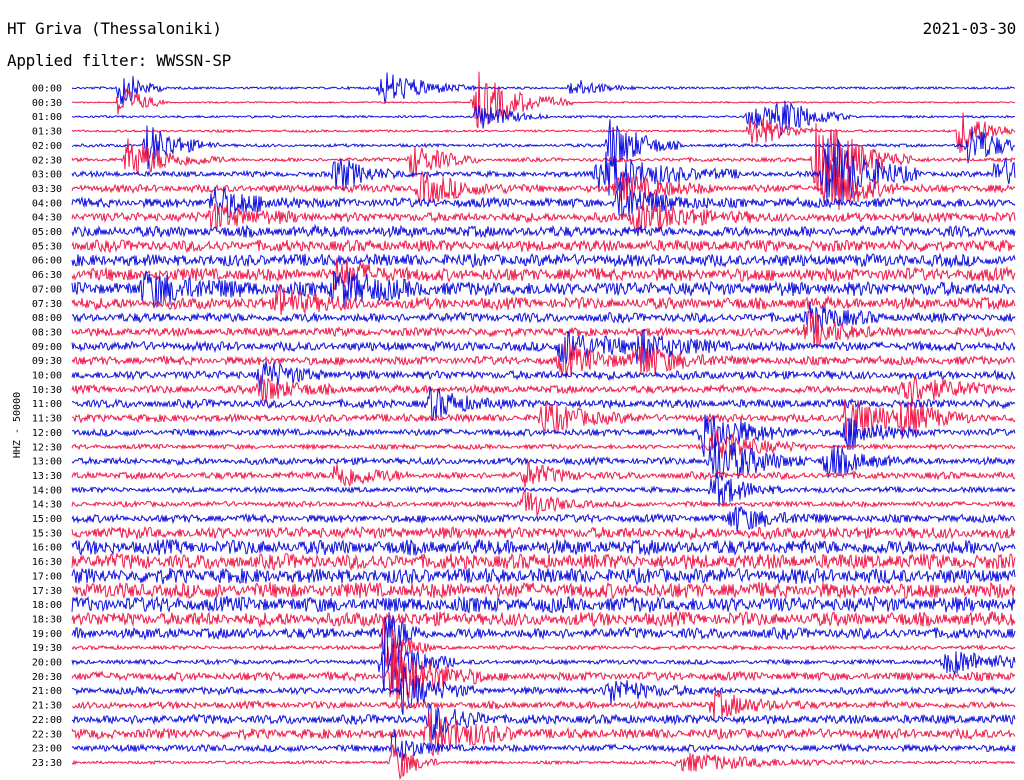 Image resolution: width=1024 pixels, height=780 pixels. I want to click on time-tick-label: 23:00, so click(47, 749).